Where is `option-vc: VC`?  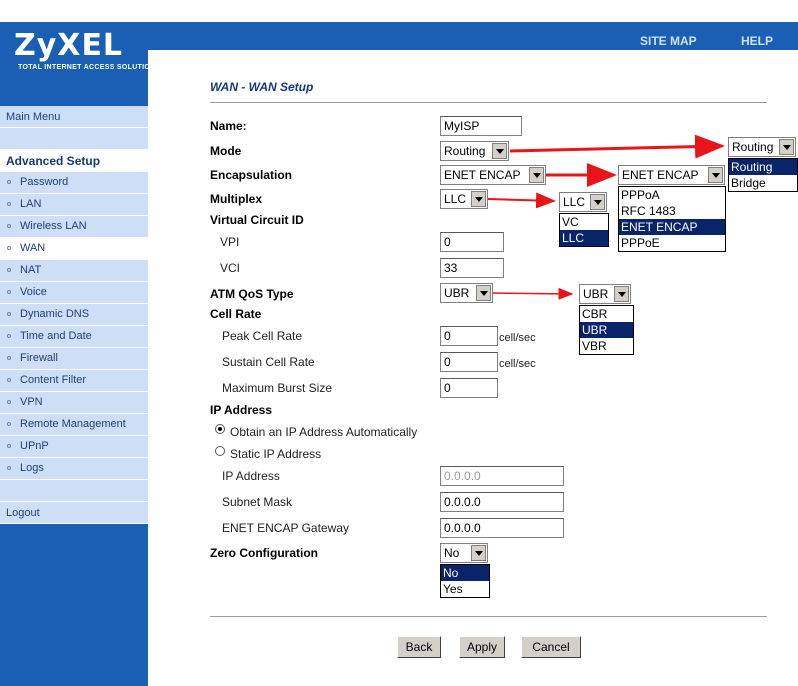
option-vc: VC is located at coordinates (584, 222).